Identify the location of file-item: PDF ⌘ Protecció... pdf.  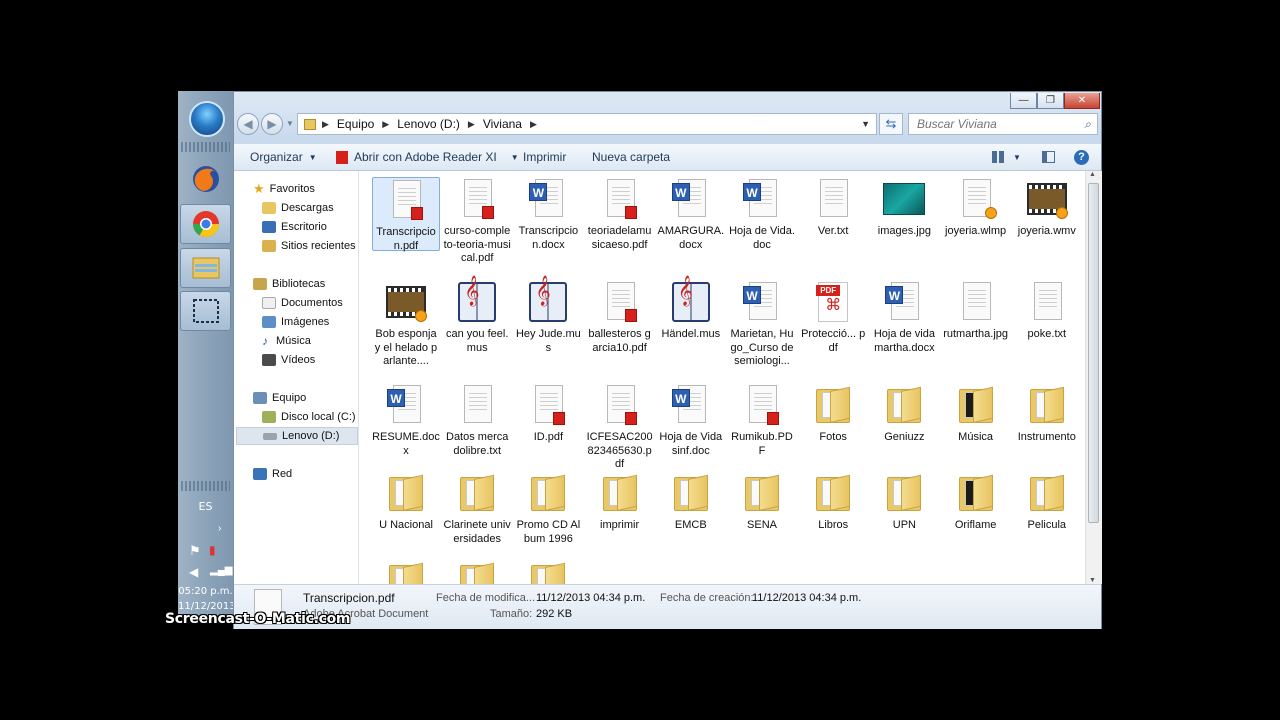
(833, 317).